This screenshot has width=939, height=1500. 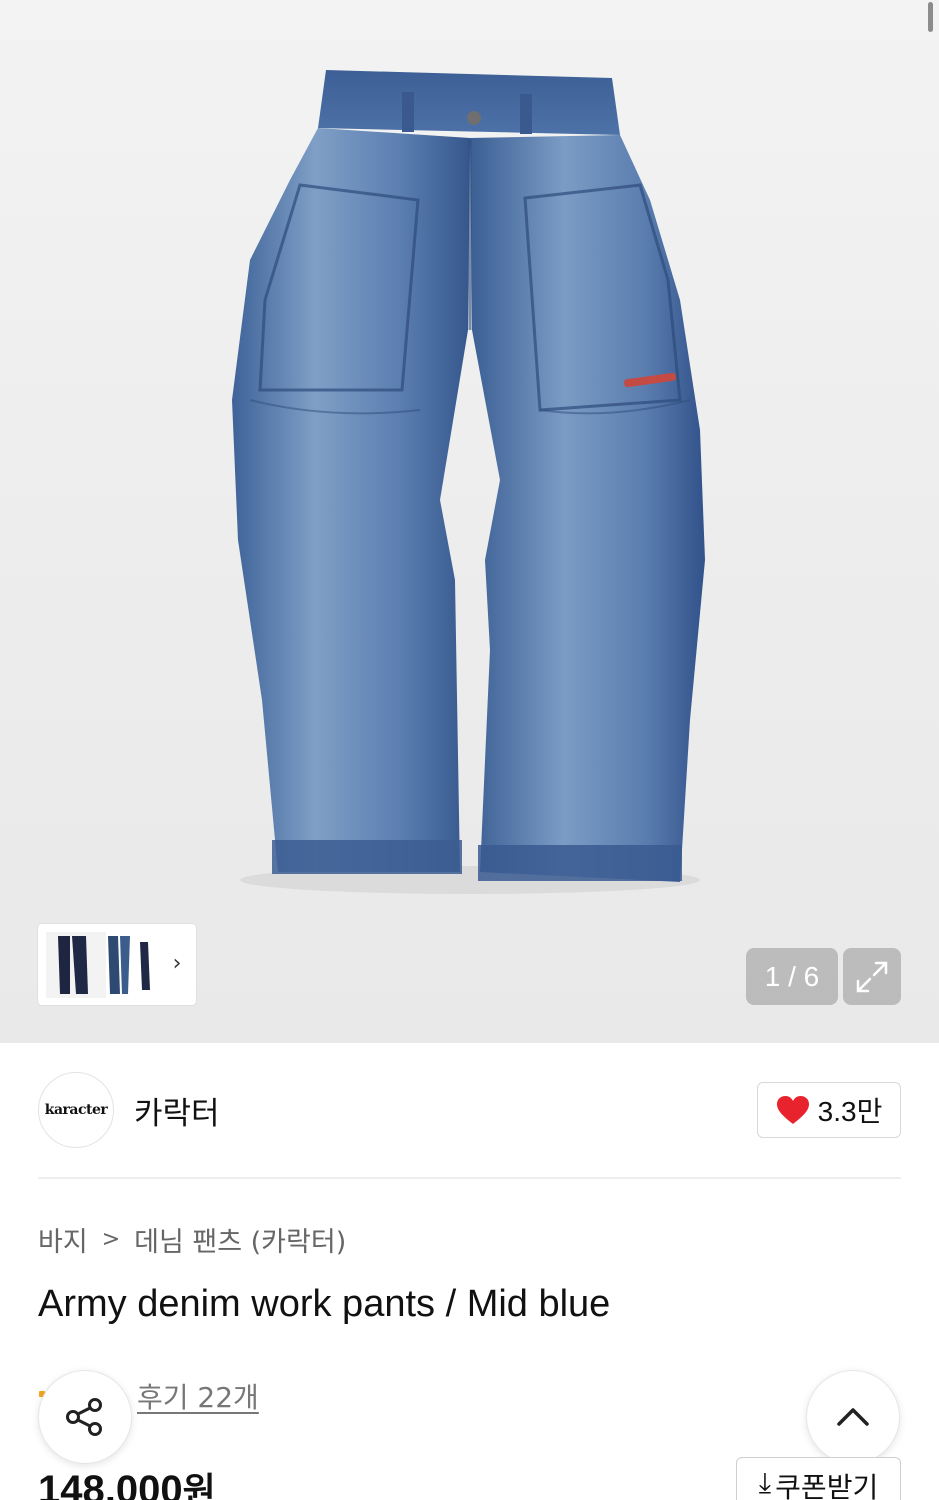 I want to click on thumbnail-strip: ›, so click(x=117, y=964).